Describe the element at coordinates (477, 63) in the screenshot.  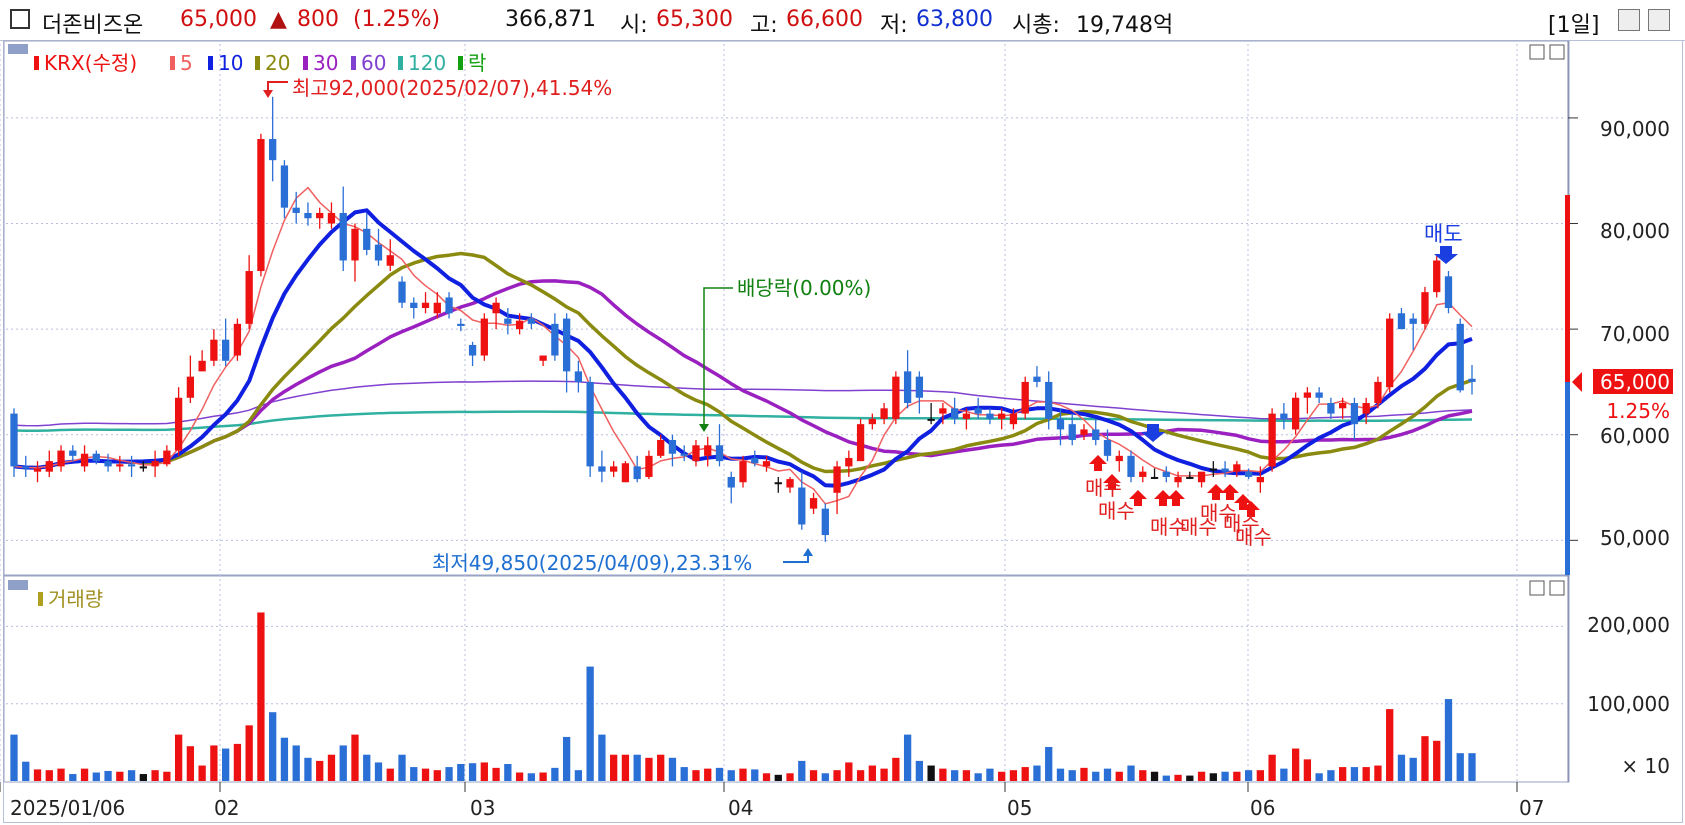
I see `legend-ex-dividend: 락` at that location.